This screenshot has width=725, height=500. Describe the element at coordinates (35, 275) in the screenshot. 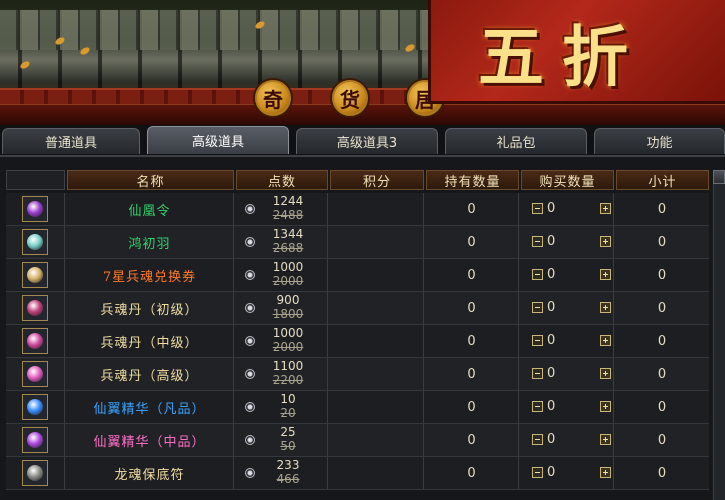

I see `scroll-icon` at that location.